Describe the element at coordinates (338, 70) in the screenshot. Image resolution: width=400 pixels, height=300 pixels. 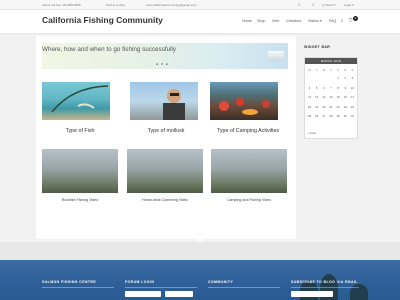
I see `calendar-weekday: F` at that location.